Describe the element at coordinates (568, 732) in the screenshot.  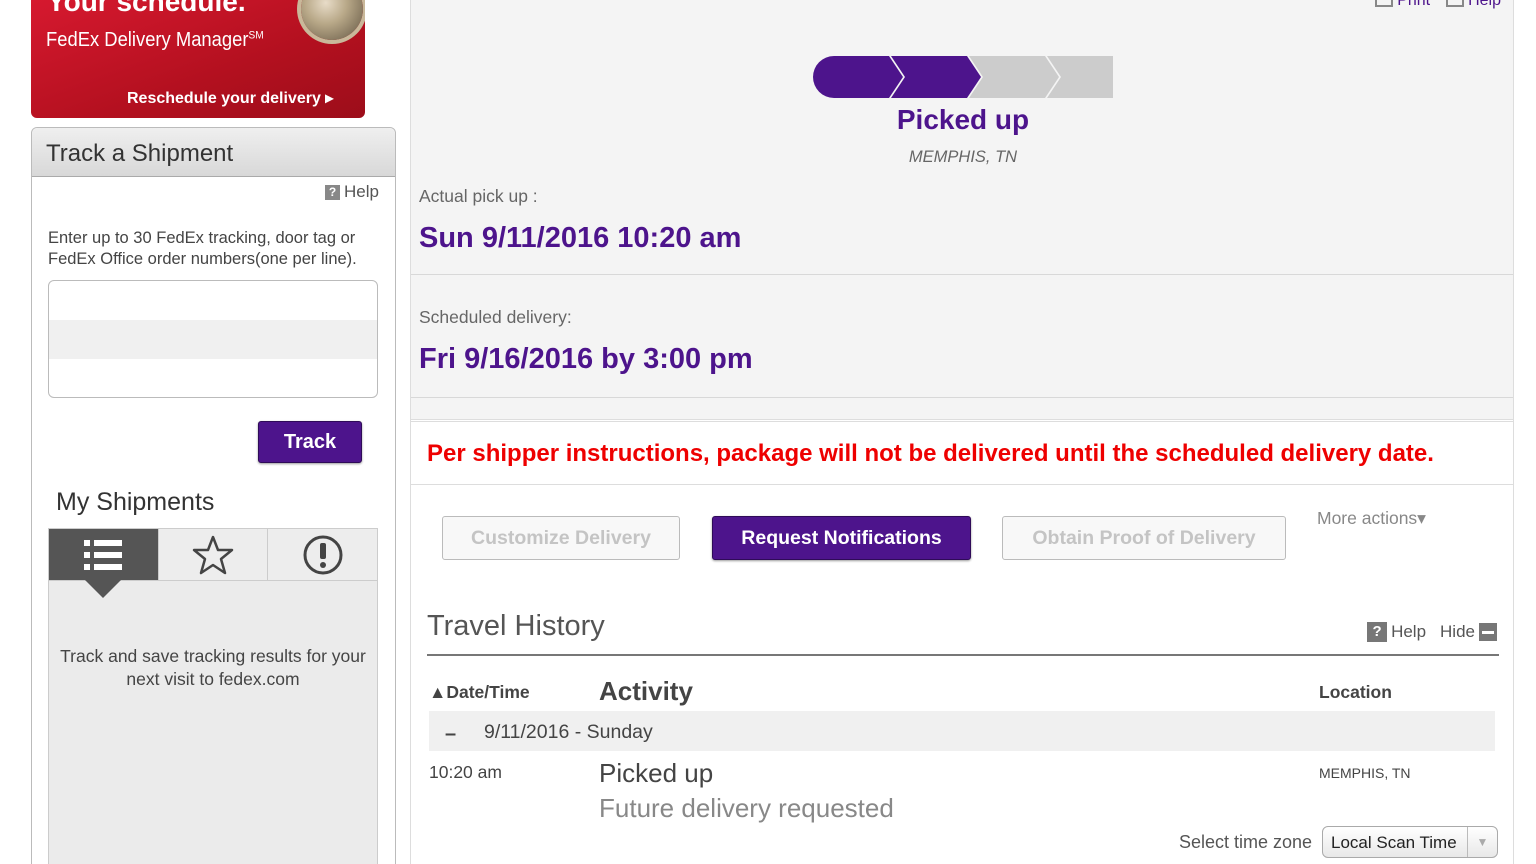
I see `history-day-label: 9/11/2016 - Sunday` at that location.